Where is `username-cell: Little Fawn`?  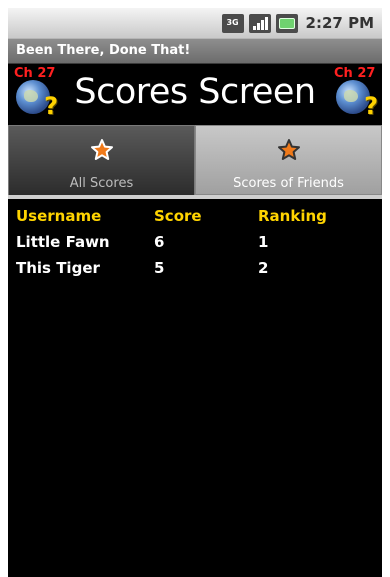 username-cell: Little Fawn is located at coordinates (63, 242).